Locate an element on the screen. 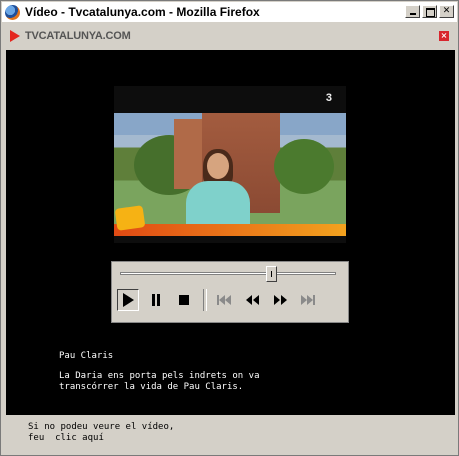 Image resolution: width=459 pixels, height=456 pixels. minimize-button is located at coordinates (412, 11).